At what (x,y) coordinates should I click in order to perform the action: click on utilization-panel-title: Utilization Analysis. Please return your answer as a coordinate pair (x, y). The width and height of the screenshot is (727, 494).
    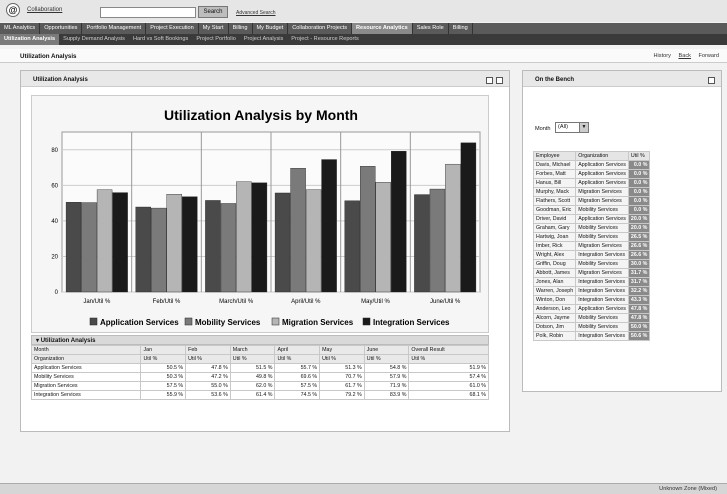
    Looking at the image, I should click on (60, 80).